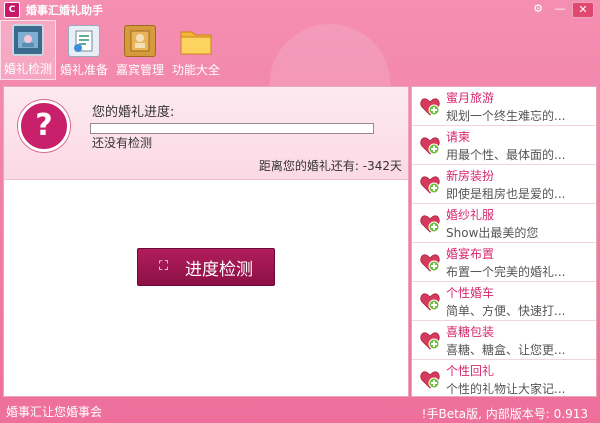  What do you see at coordinates (232, 128) in the screenshot?
I see `progress-bar` at bounding box center [232, 128].